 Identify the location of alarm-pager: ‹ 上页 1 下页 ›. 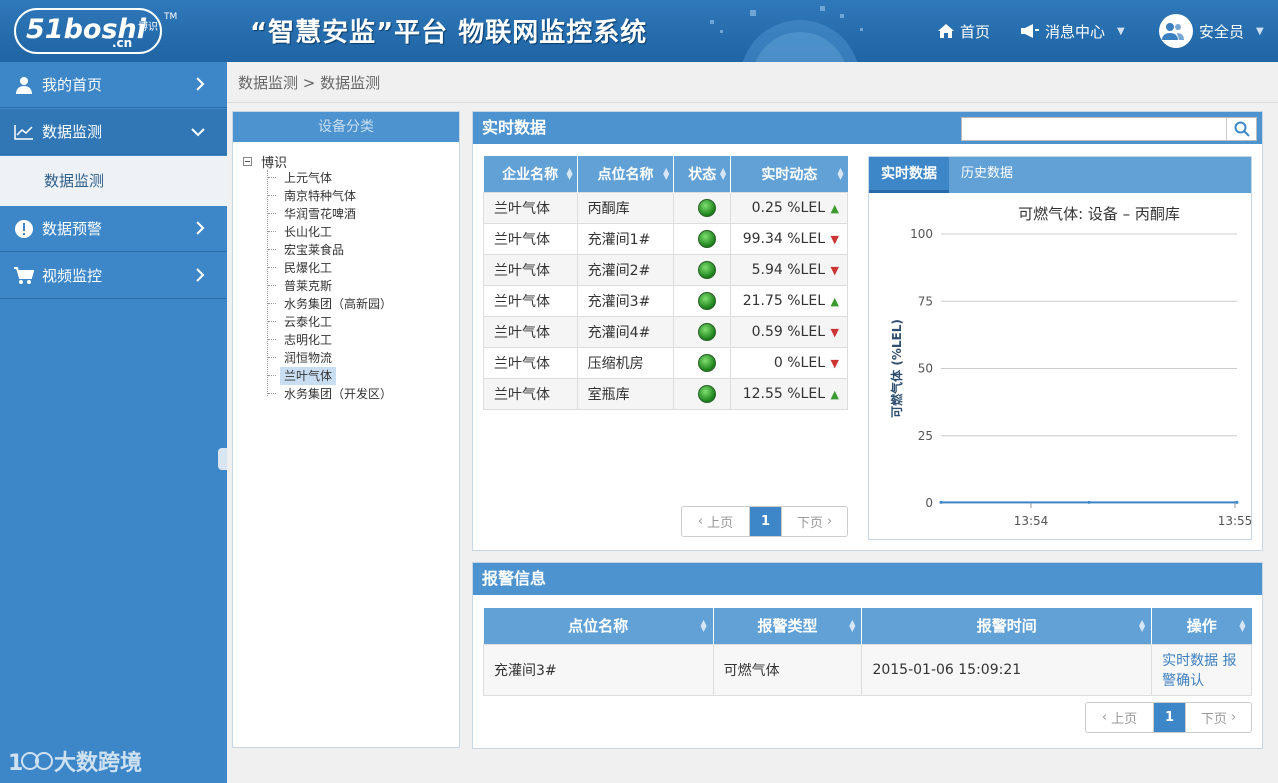
(1168, 717).